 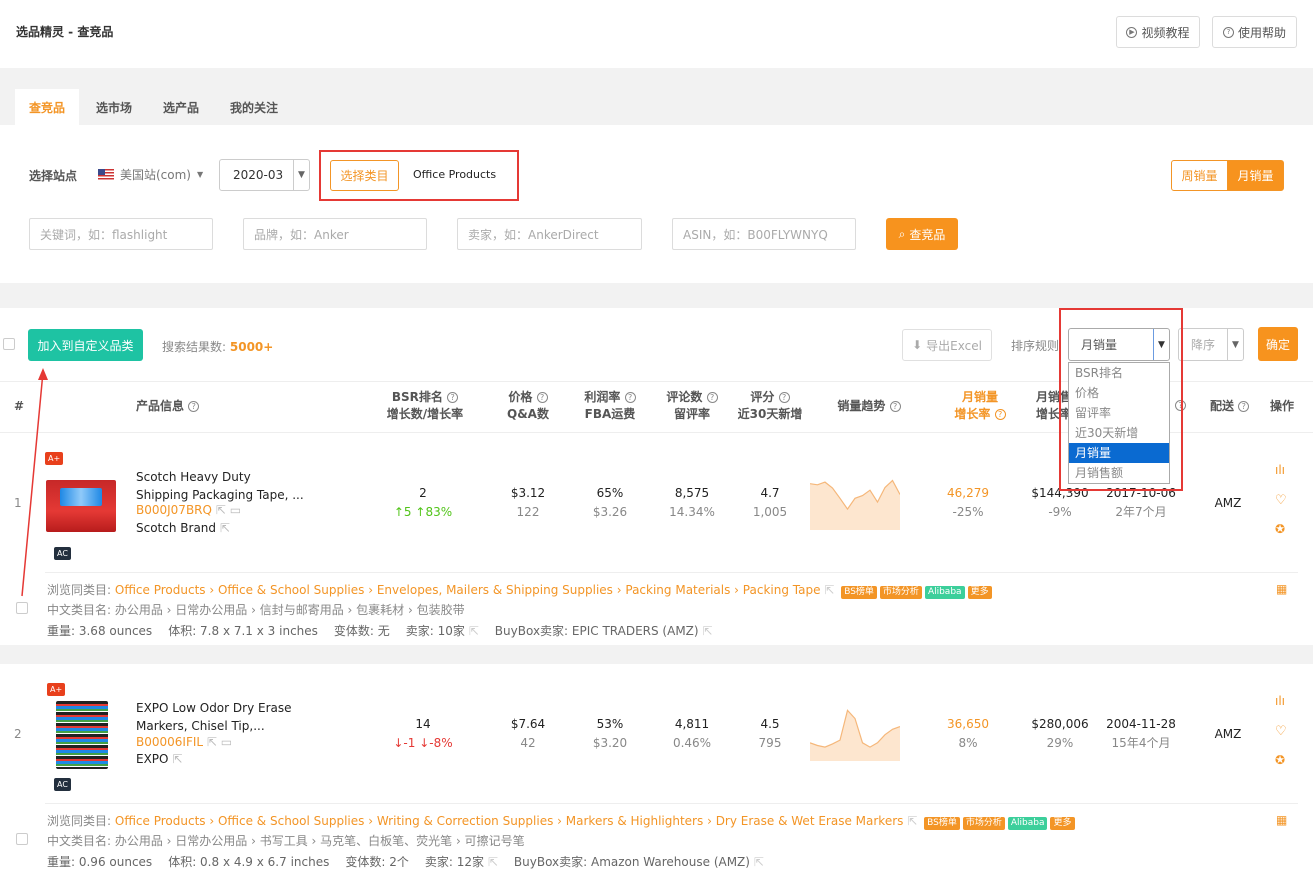 I want to click on brand-input: 品牌，如：Anker, so click(x=335, y=234).